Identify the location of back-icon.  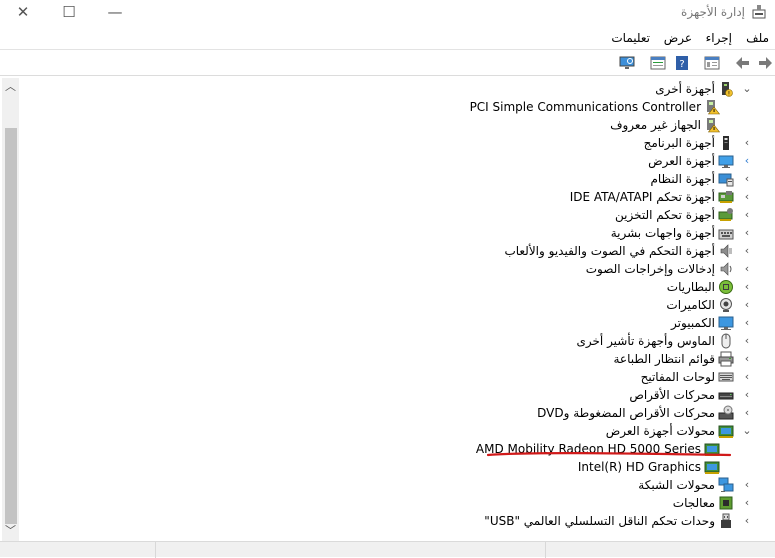
(743, 63).